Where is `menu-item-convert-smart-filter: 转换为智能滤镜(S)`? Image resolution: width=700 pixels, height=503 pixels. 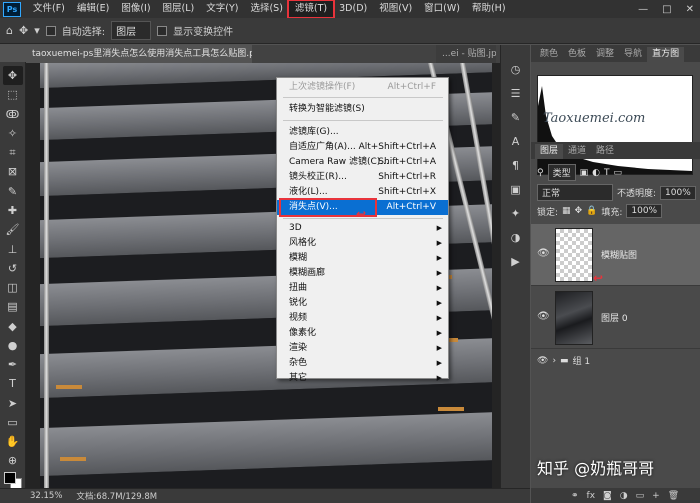 menu-item-convert-smart-filter: 转换为智能滤镜(S) is located at coordinates (362, 109).